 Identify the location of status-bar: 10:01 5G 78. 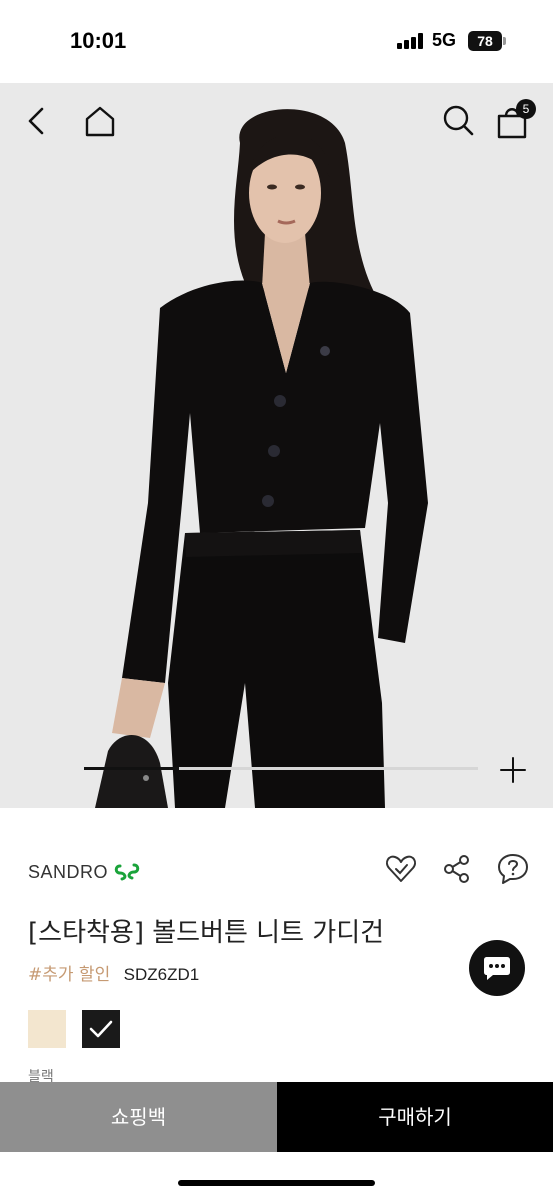
(276, 41).